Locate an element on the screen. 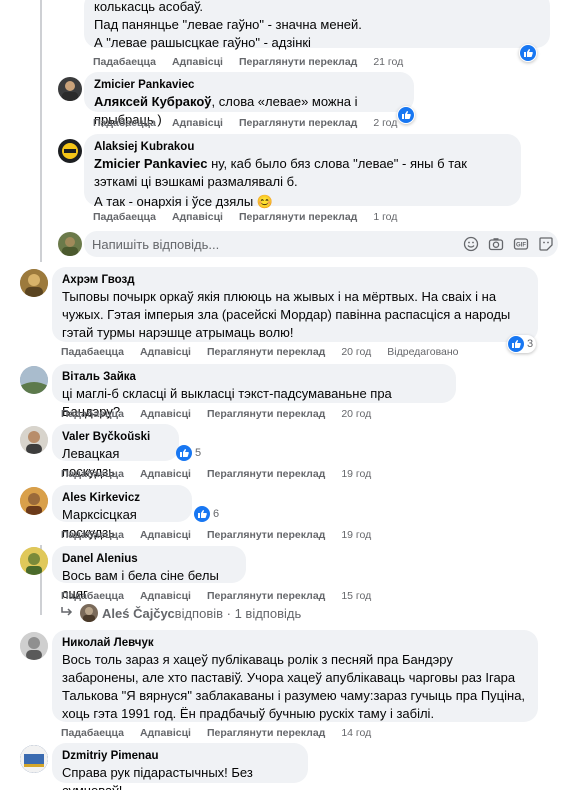 This screenshot has height=790, width=581. timestamp: 2 год is located at coordinates (385, 123).